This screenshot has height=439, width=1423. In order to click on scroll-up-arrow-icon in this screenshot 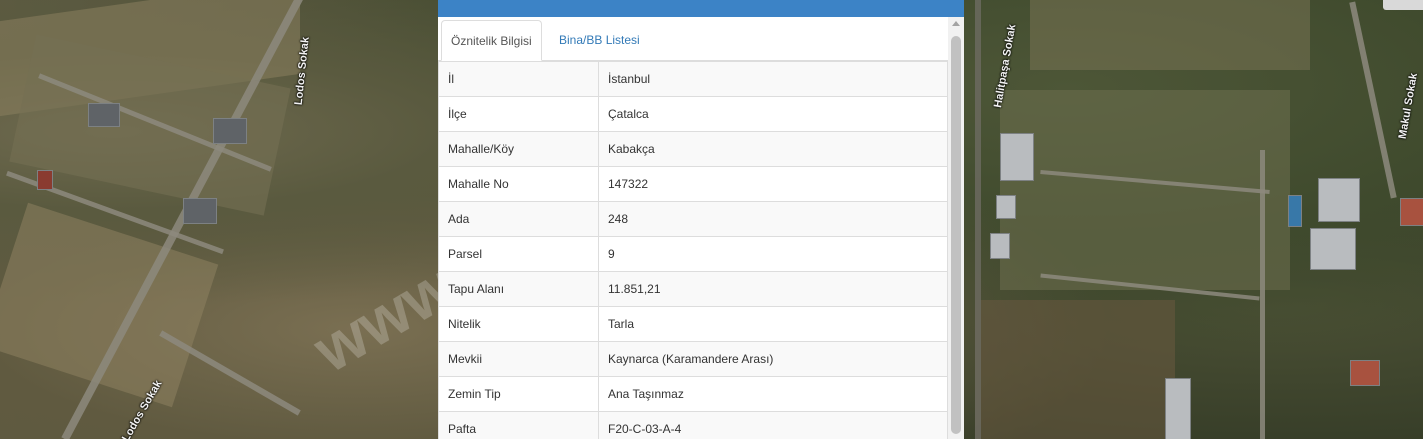, I will do `click(956, 23)`.